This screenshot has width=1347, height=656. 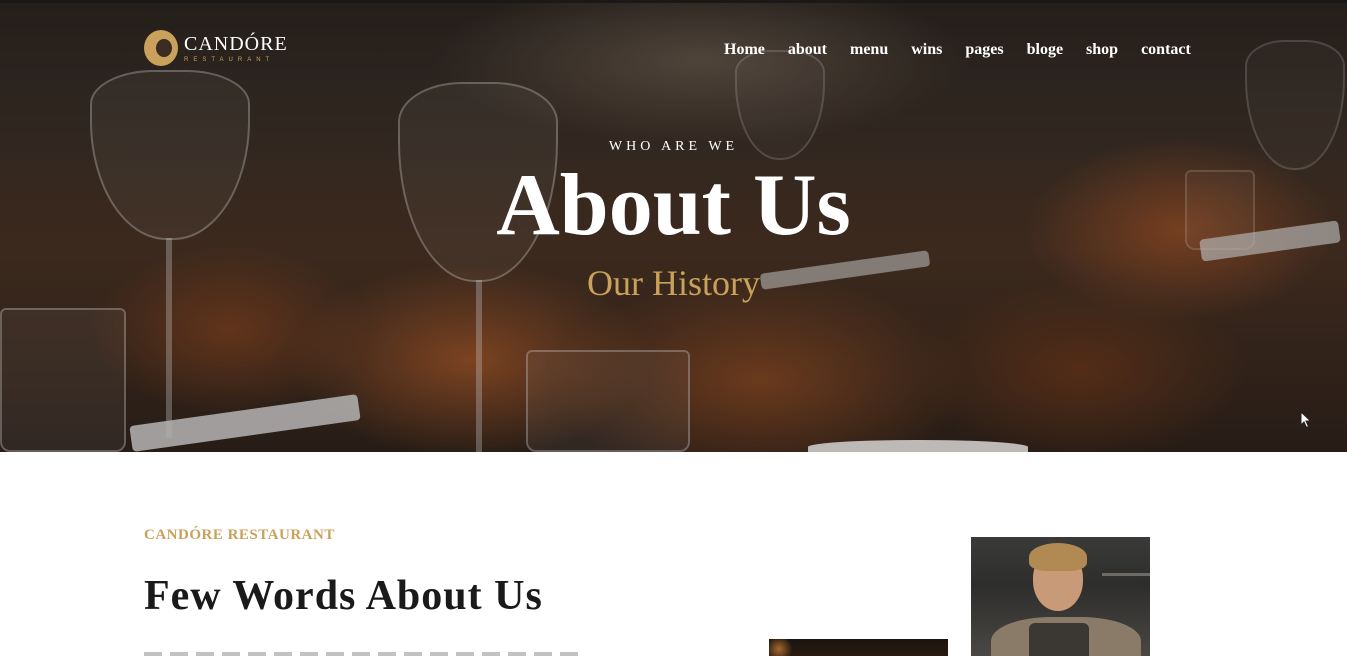 What do you see at coordinates (1058, 557) in the screenshot?
I see `chef-hair` at bounding box center [1058, 557].